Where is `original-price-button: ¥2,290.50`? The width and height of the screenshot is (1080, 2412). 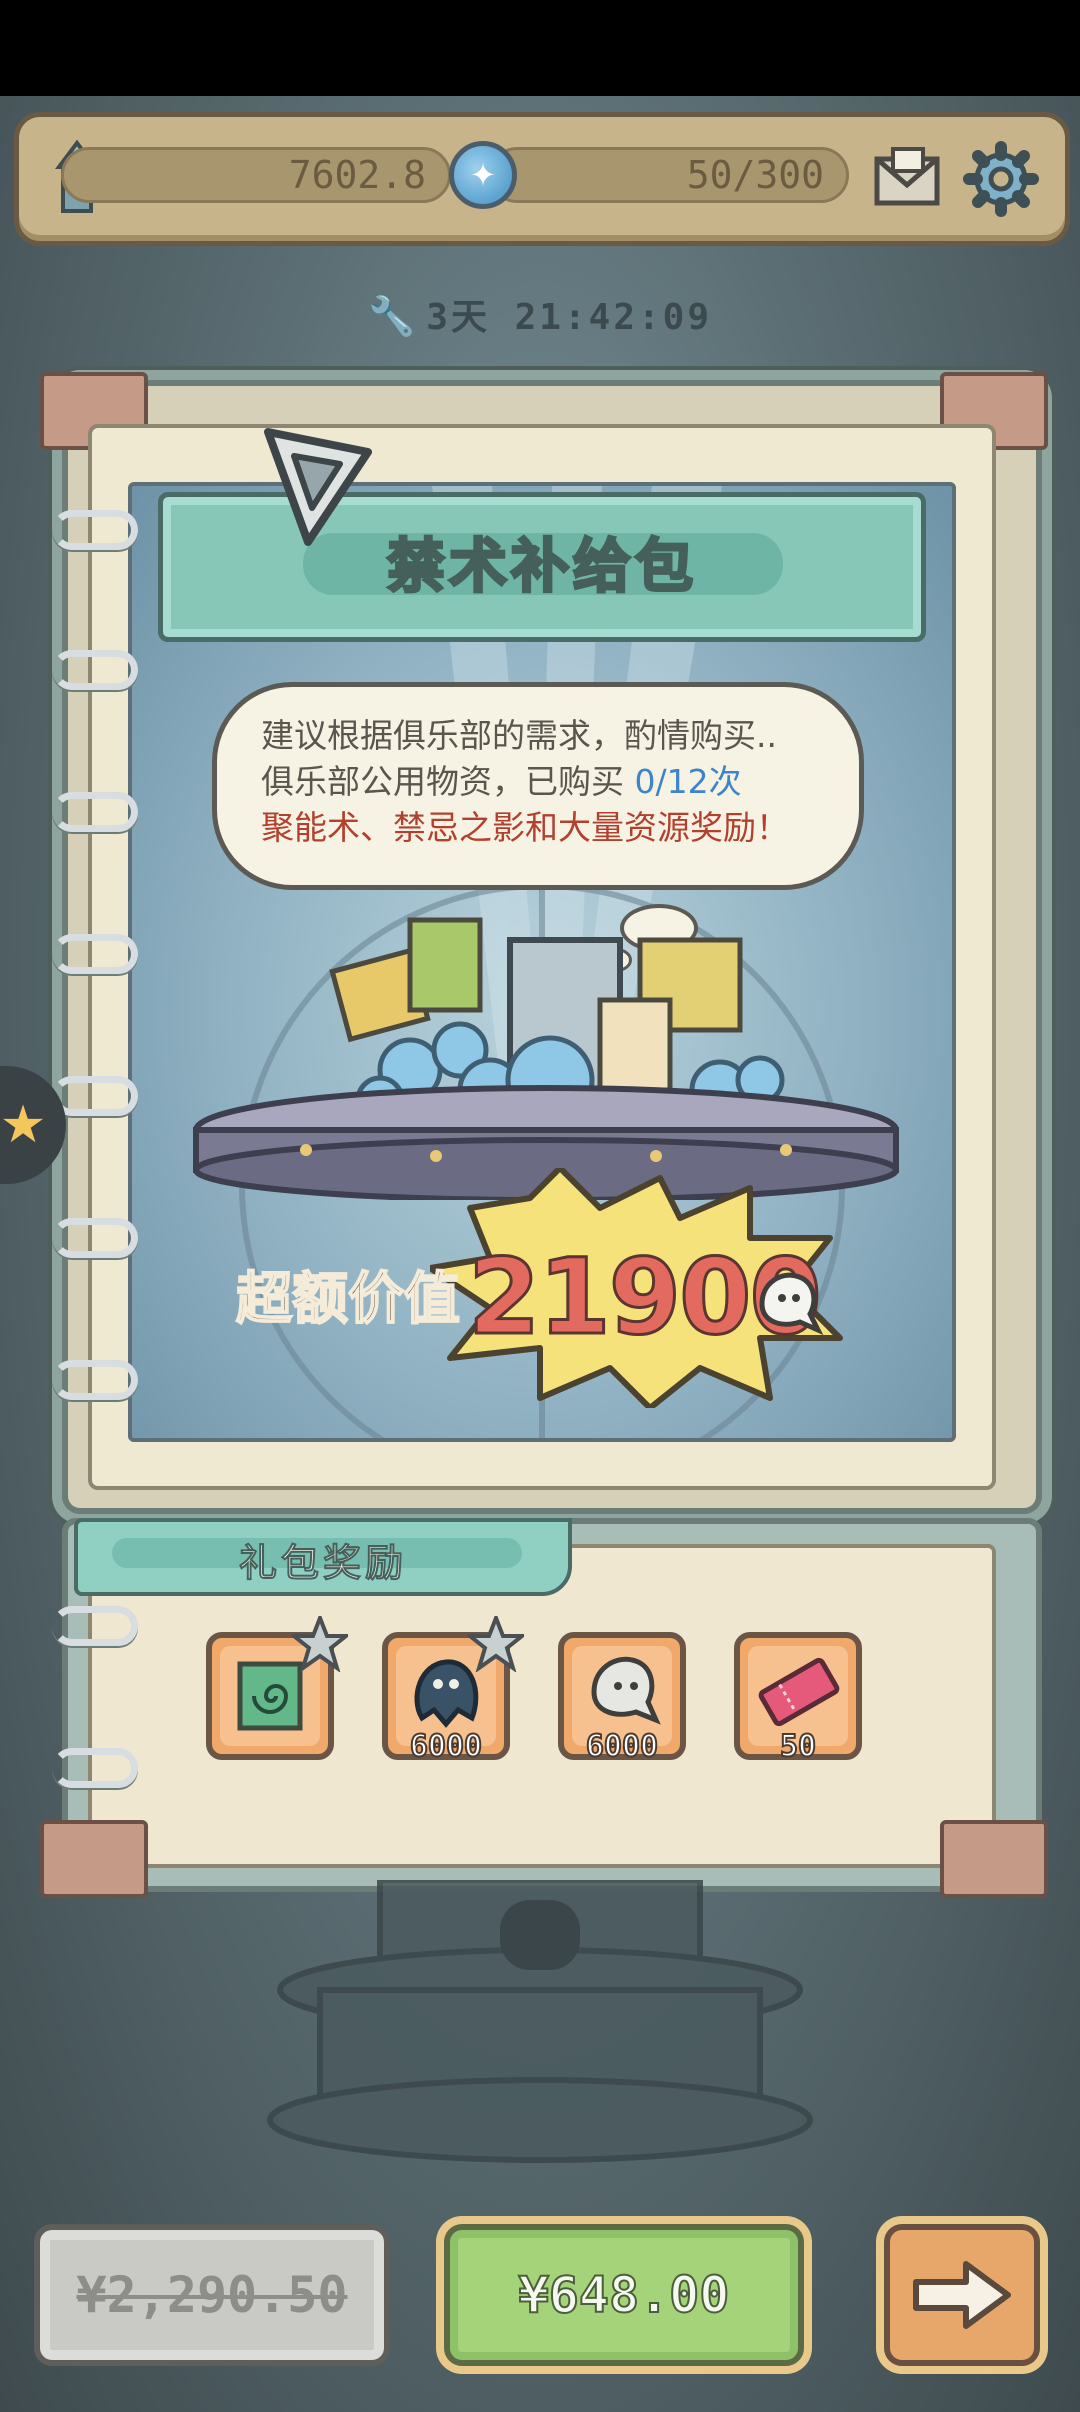 original-price-button: ¥2,290.50 is located at coordinates (212, 2295).